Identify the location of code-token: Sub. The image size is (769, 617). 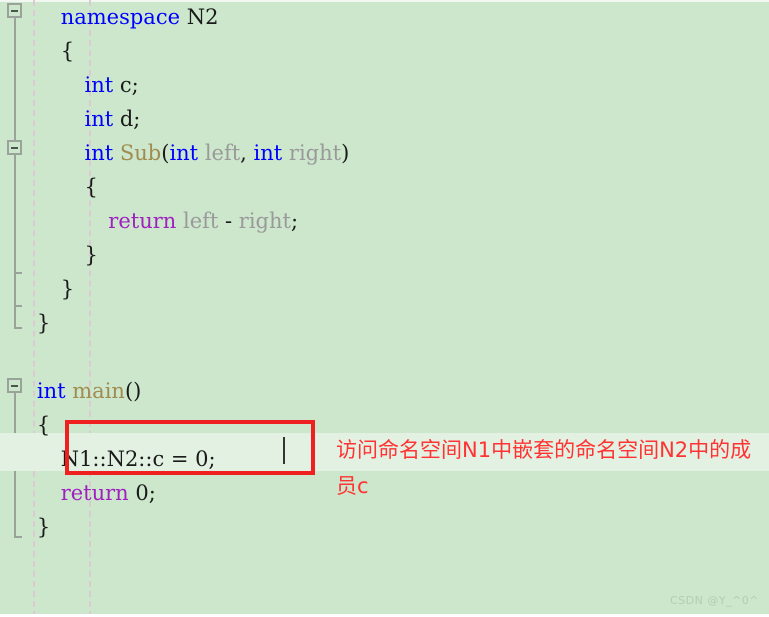
(140, 153).